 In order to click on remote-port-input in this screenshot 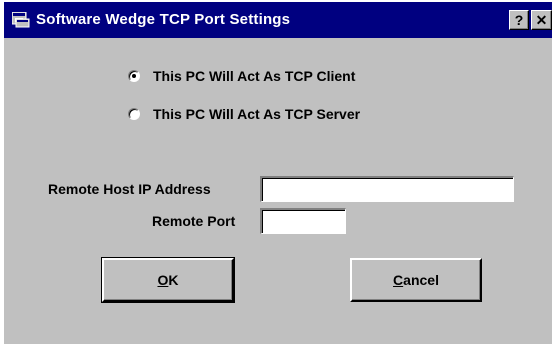, I will do `click(303, 221)`.